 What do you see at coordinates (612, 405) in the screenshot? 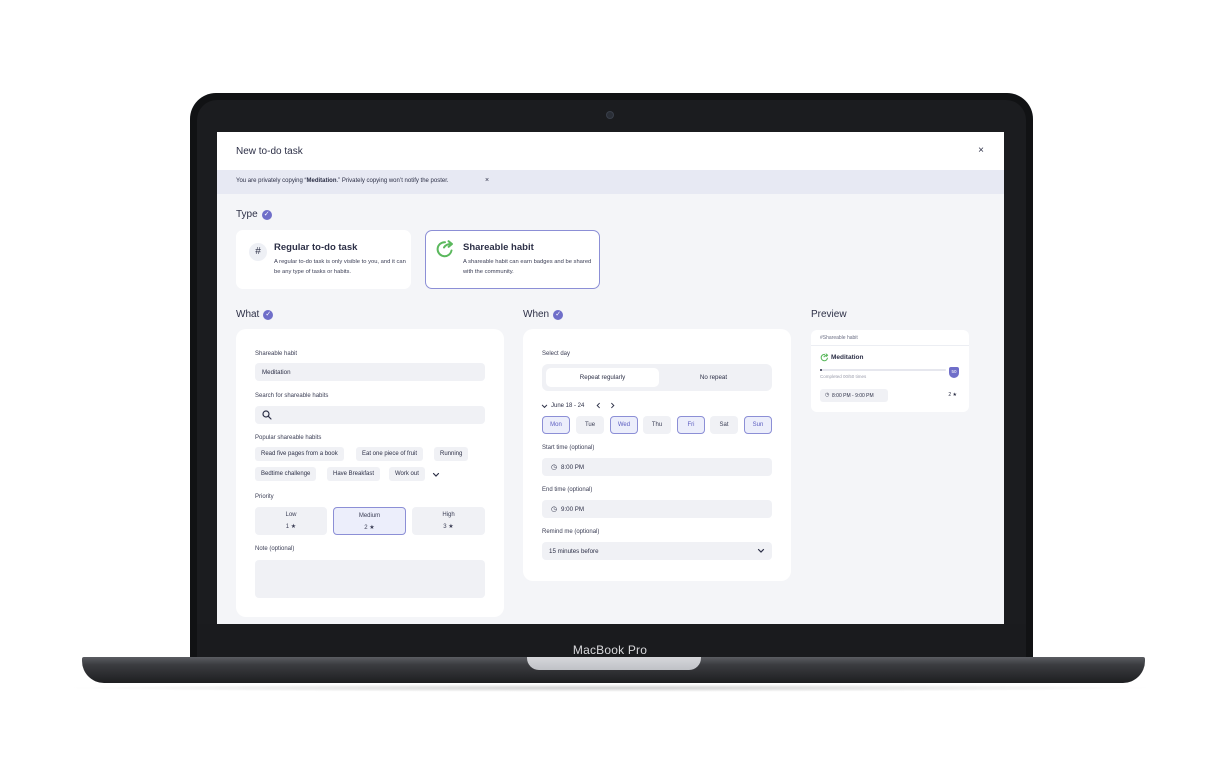
I see `chevron-right-icon` at bounding box center [612, 405].